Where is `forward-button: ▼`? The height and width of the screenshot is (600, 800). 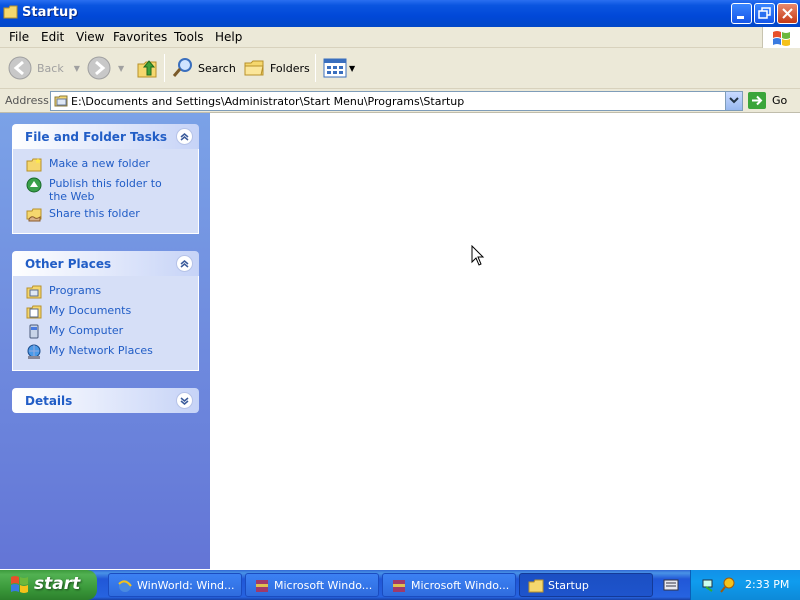 forward-button: ▼ is located at coordinates (105, 68).